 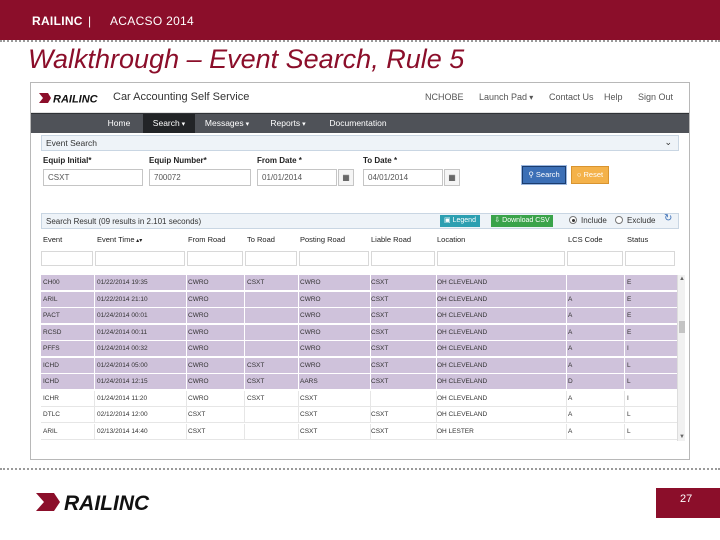 What do you see at coordinates (360, 41) in the screenshot?
I see `header-divider` at bounding box center [360, 41].